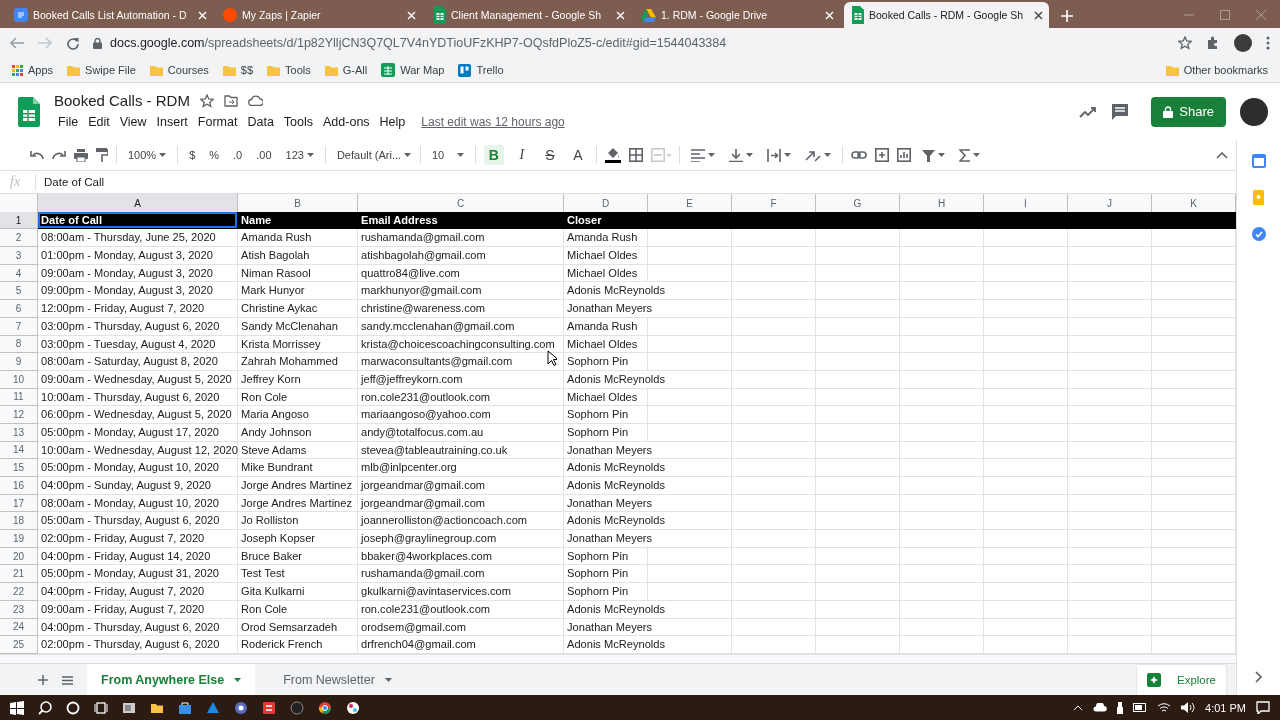  Describe the element at coordinates (1188, 707) in the screenshot. I see `speaker-icon` at that location.